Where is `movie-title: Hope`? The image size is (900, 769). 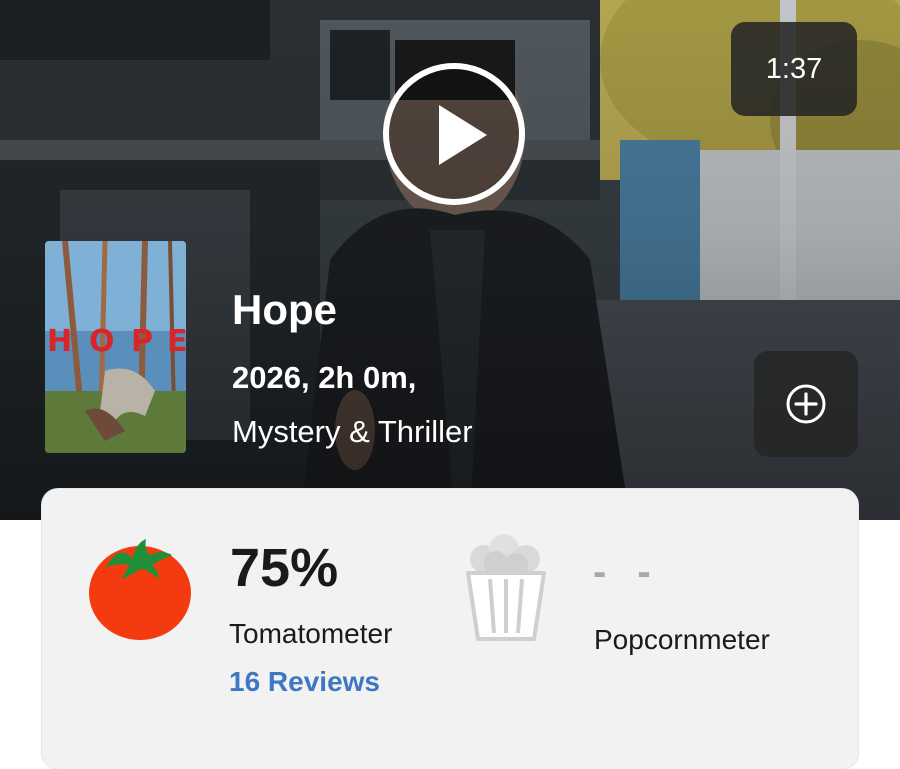
movie-title: Hope is located at coordinates (284, 309).